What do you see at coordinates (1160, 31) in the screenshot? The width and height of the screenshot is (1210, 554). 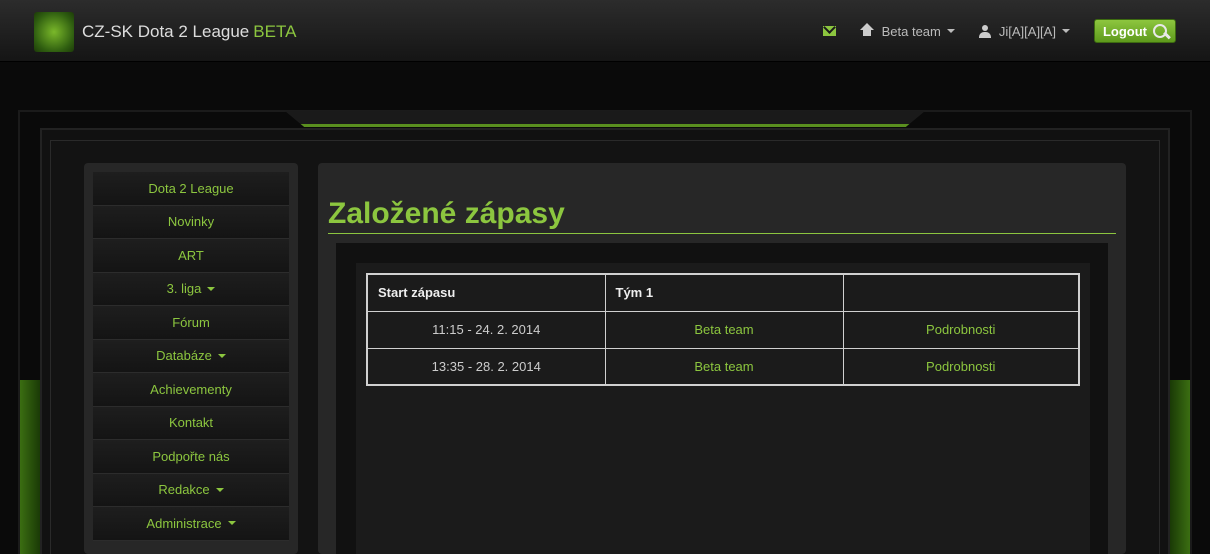 I see `key-icon` at bounding box center [1160, 31].